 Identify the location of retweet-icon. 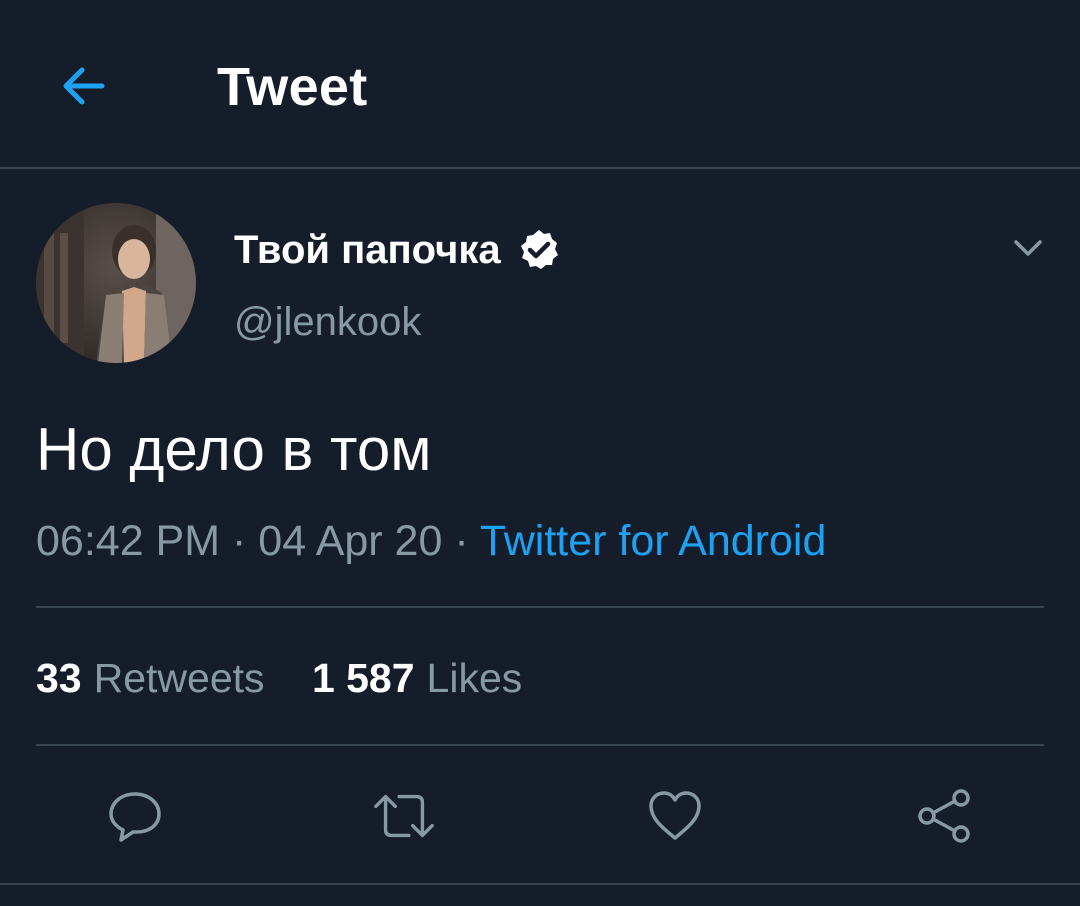
(404, 816).